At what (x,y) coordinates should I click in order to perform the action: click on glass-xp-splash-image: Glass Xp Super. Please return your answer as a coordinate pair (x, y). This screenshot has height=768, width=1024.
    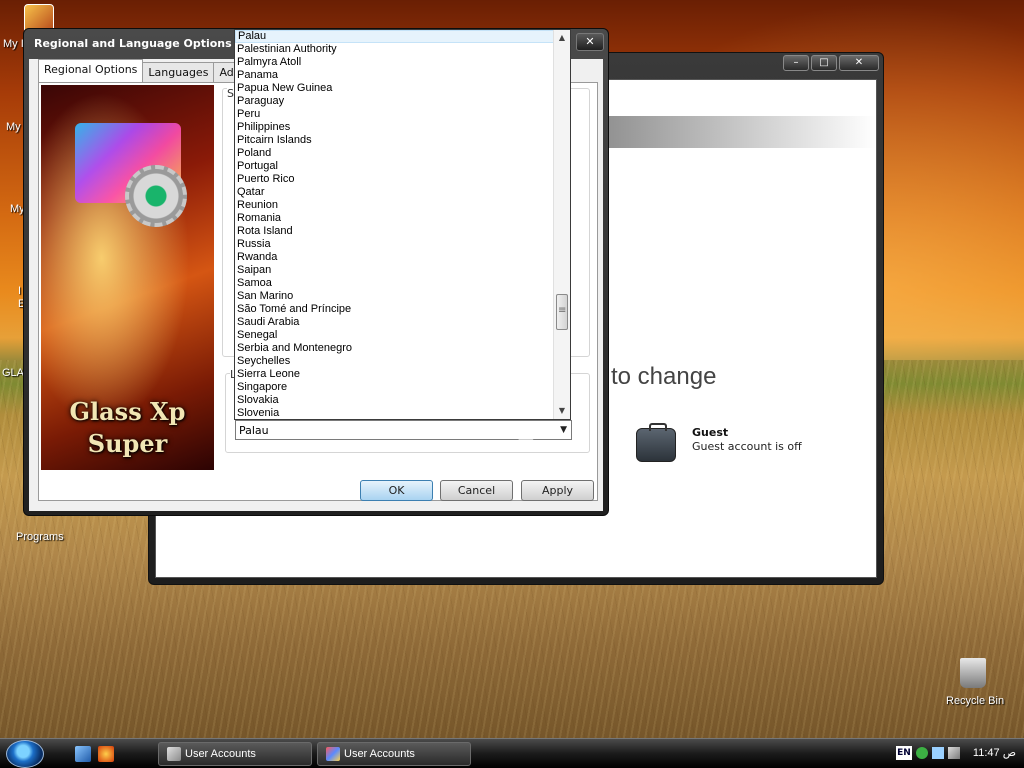
    Looking at the image, I should click on (127, 277).